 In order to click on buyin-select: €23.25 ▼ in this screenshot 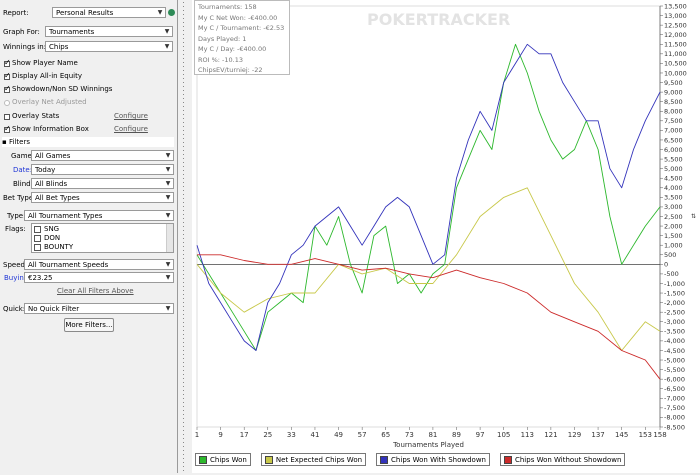, I will do `click(99, 277)`.